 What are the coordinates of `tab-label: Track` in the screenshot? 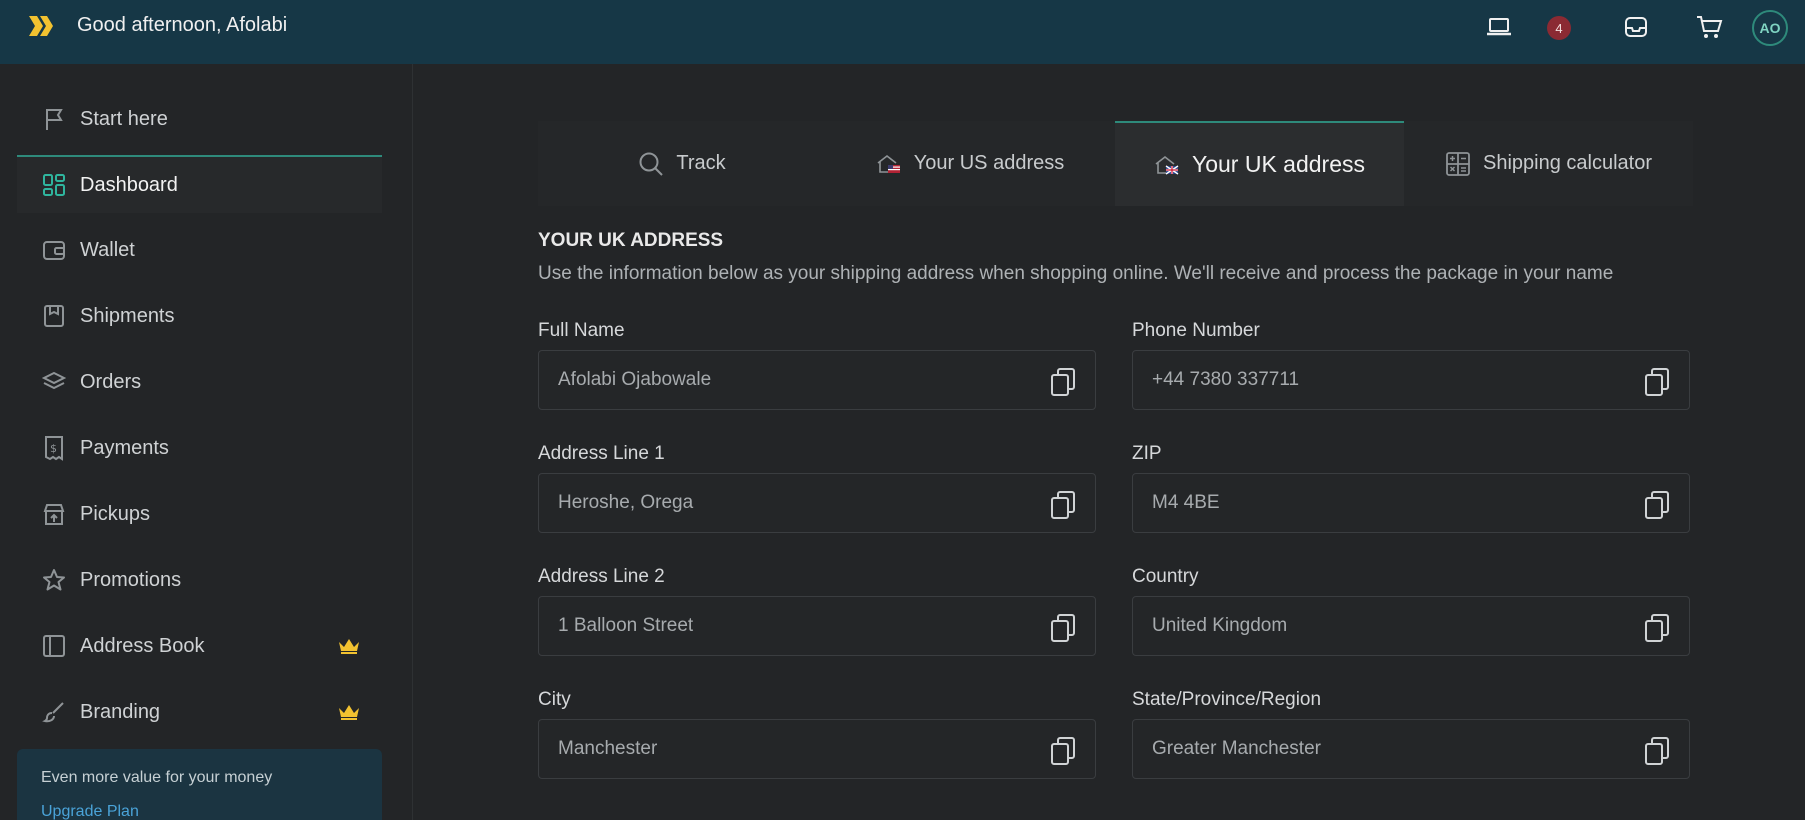 It's located at (701, 163).